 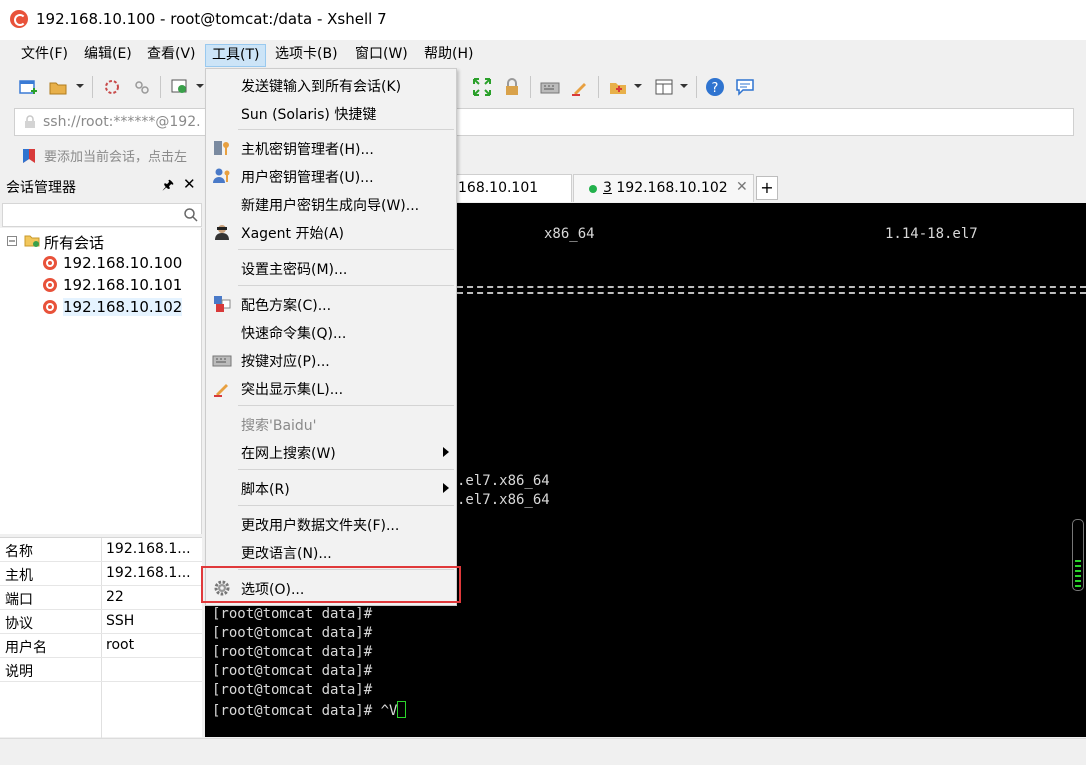 I want to click on menu-tabs: 选项卡(B), so click(x=306, y=55).